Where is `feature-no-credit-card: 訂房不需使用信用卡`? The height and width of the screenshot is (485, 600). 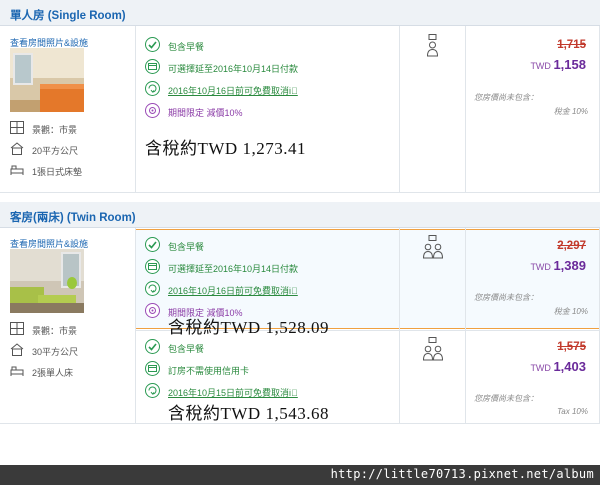
feature-no-credit-card: 訂房不需使用信用卡 is located at coordinates (209, 371).